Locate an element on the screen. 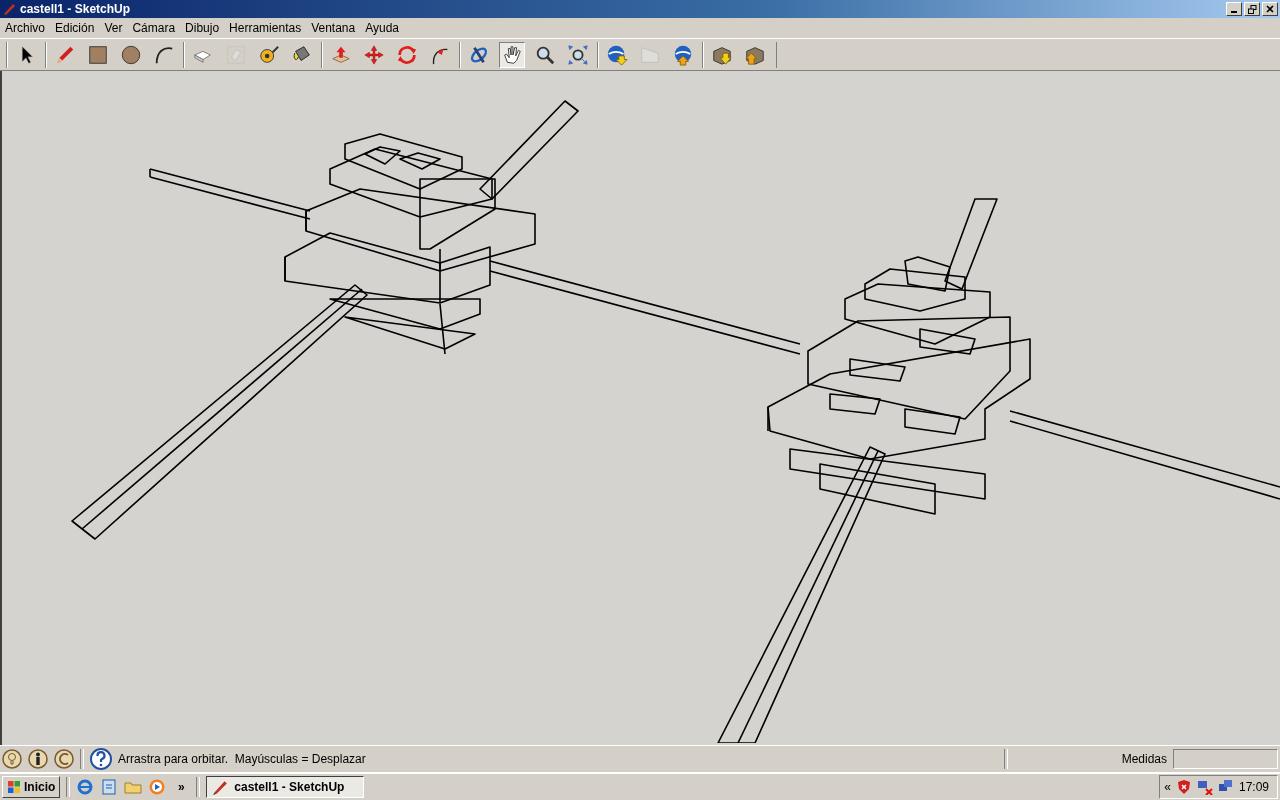  letter-c-icon is located at coordinates (64, 759).